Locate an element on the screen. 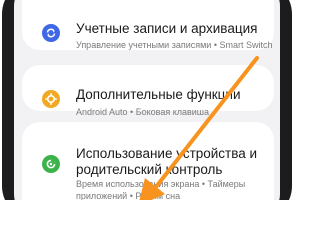  settings-item-title-line1: Использование устройства и is located at coordinates (167, 153).